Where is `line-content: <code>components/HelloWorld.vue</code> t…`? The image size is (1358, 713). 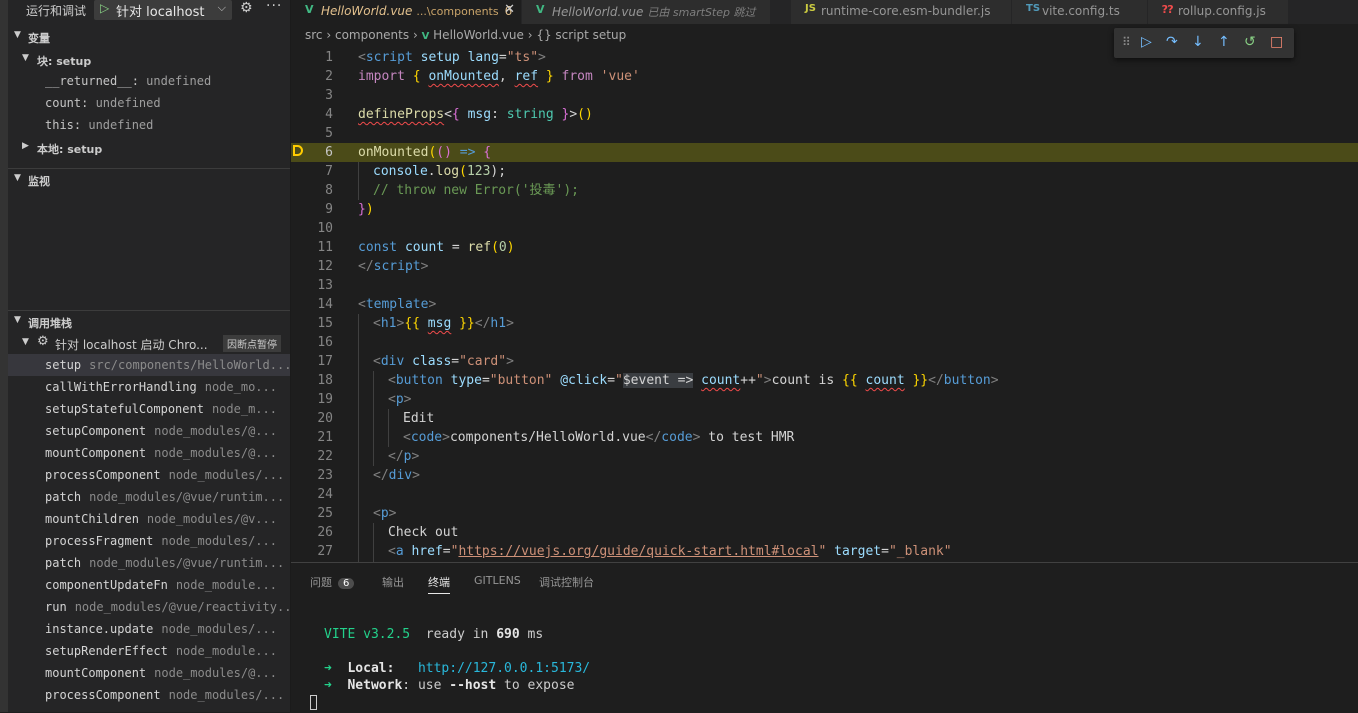
line-content: <code>components/HelloWorld.vue</code> t… is located at coordinates (598, 437).